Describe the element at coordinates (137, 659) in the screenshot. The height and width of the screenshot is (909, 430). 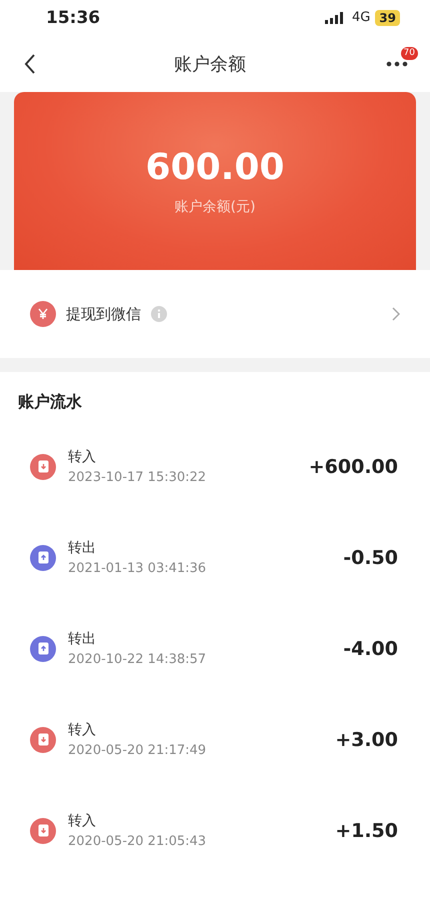
I see `transaction-time: 2020-10-22 14:38:57` at that location.